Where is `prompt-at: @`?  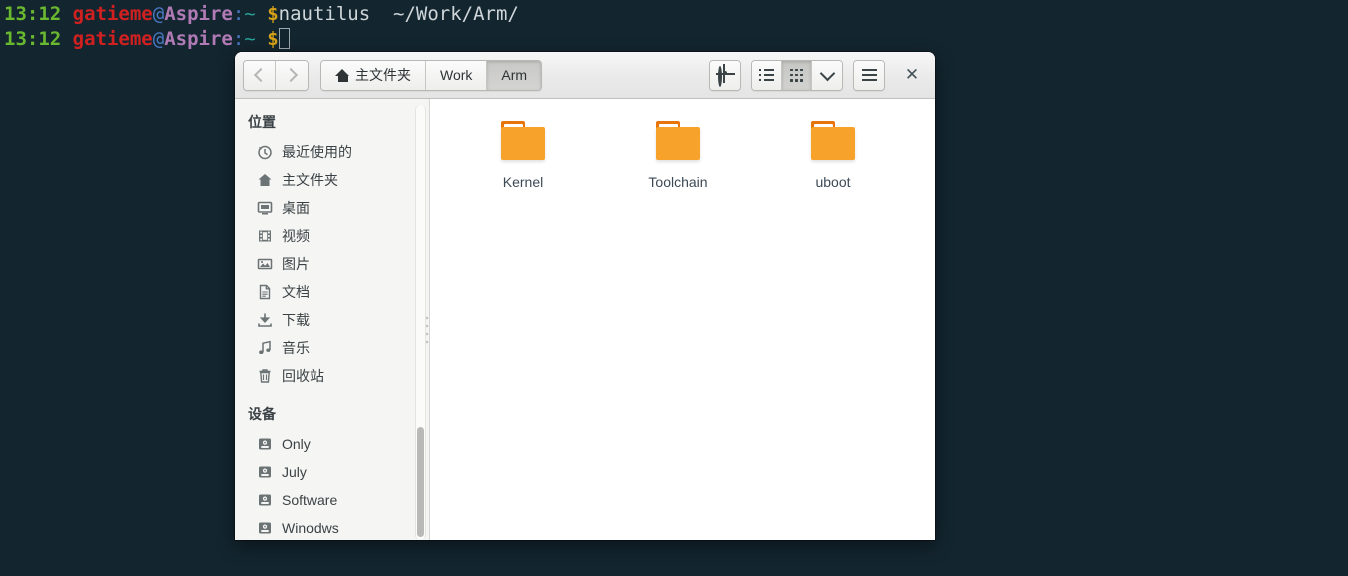
prompt-at: @ is located at coordinates (158, 14).